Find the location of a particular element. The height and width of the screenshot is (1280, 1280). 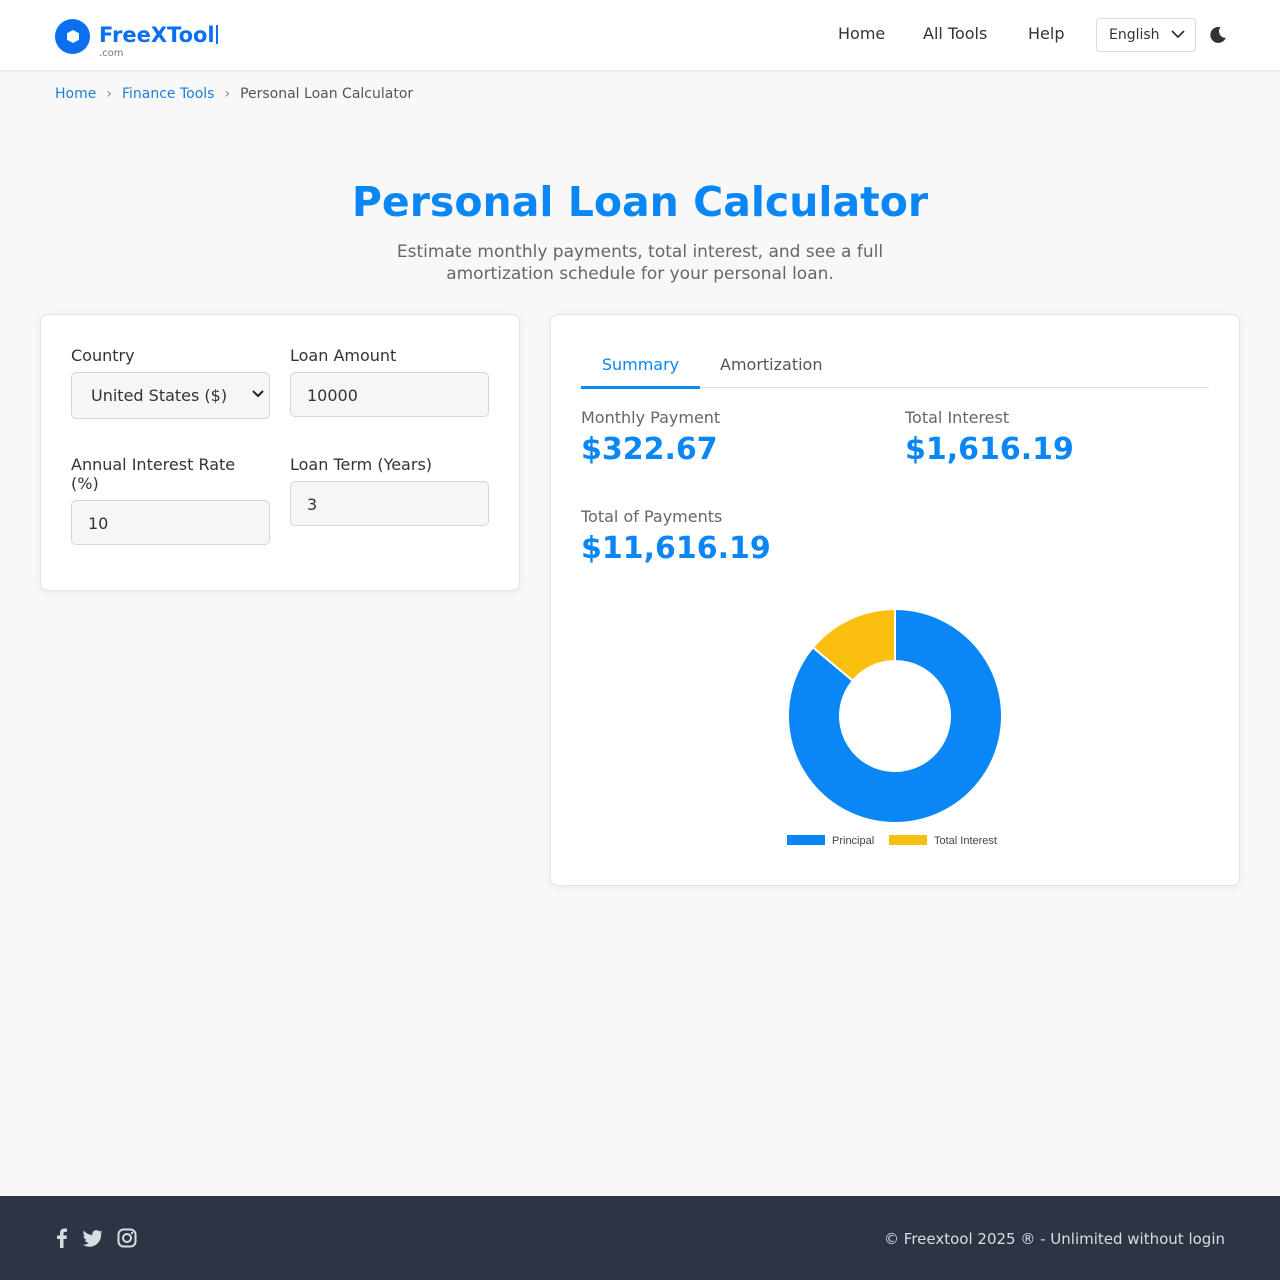

interest-rate-label: Annual Interest Rate (%) is located at coordinates (153, 474).